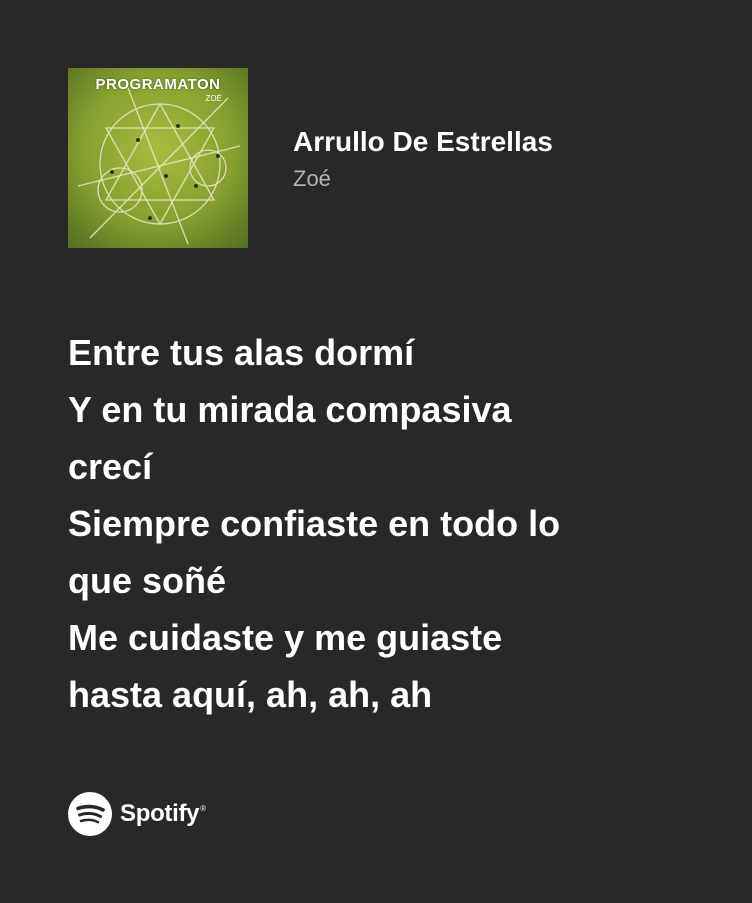 The width and height of the screenshot is (752, 903). Describe the element at coordinates (160, 813) in the screenshot. I see `spotify-wordmark: Spotify` at that location.